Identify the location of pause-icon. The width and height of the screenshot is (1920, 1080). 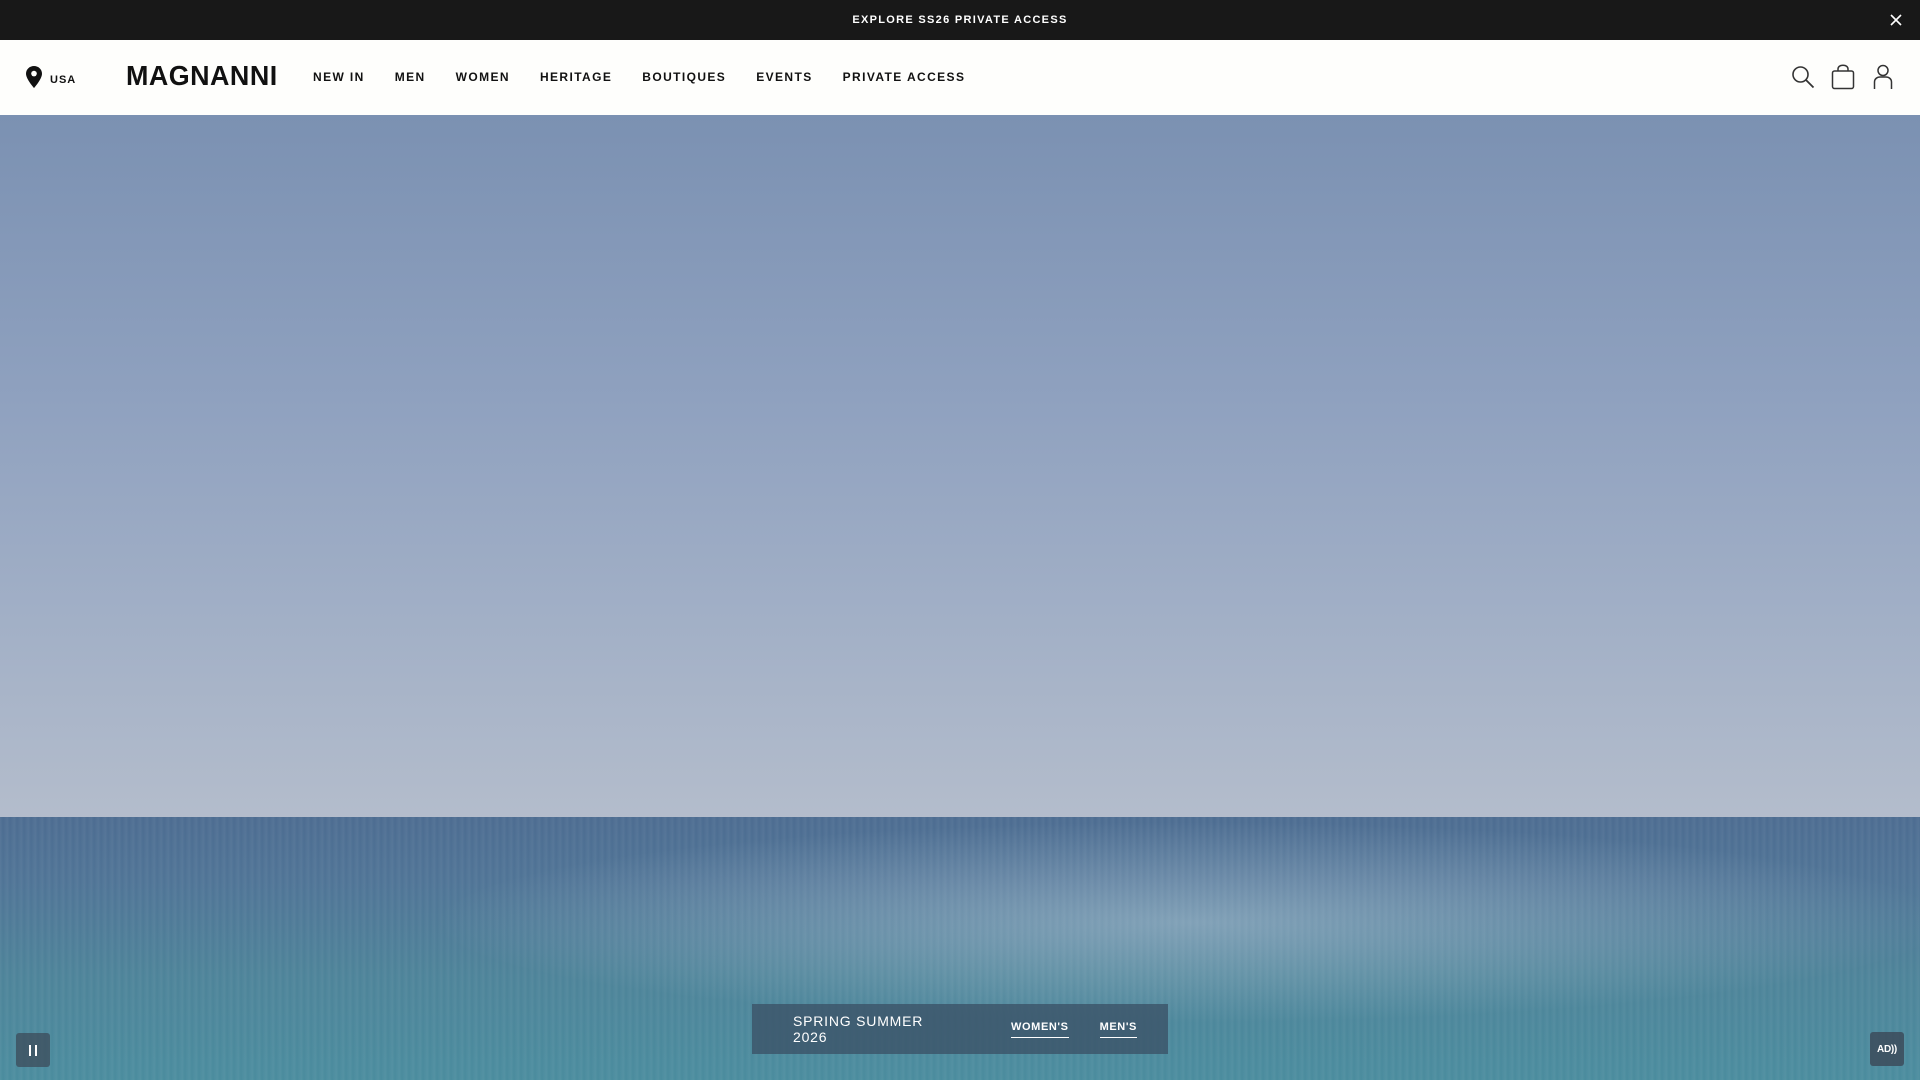
(33, 1050).